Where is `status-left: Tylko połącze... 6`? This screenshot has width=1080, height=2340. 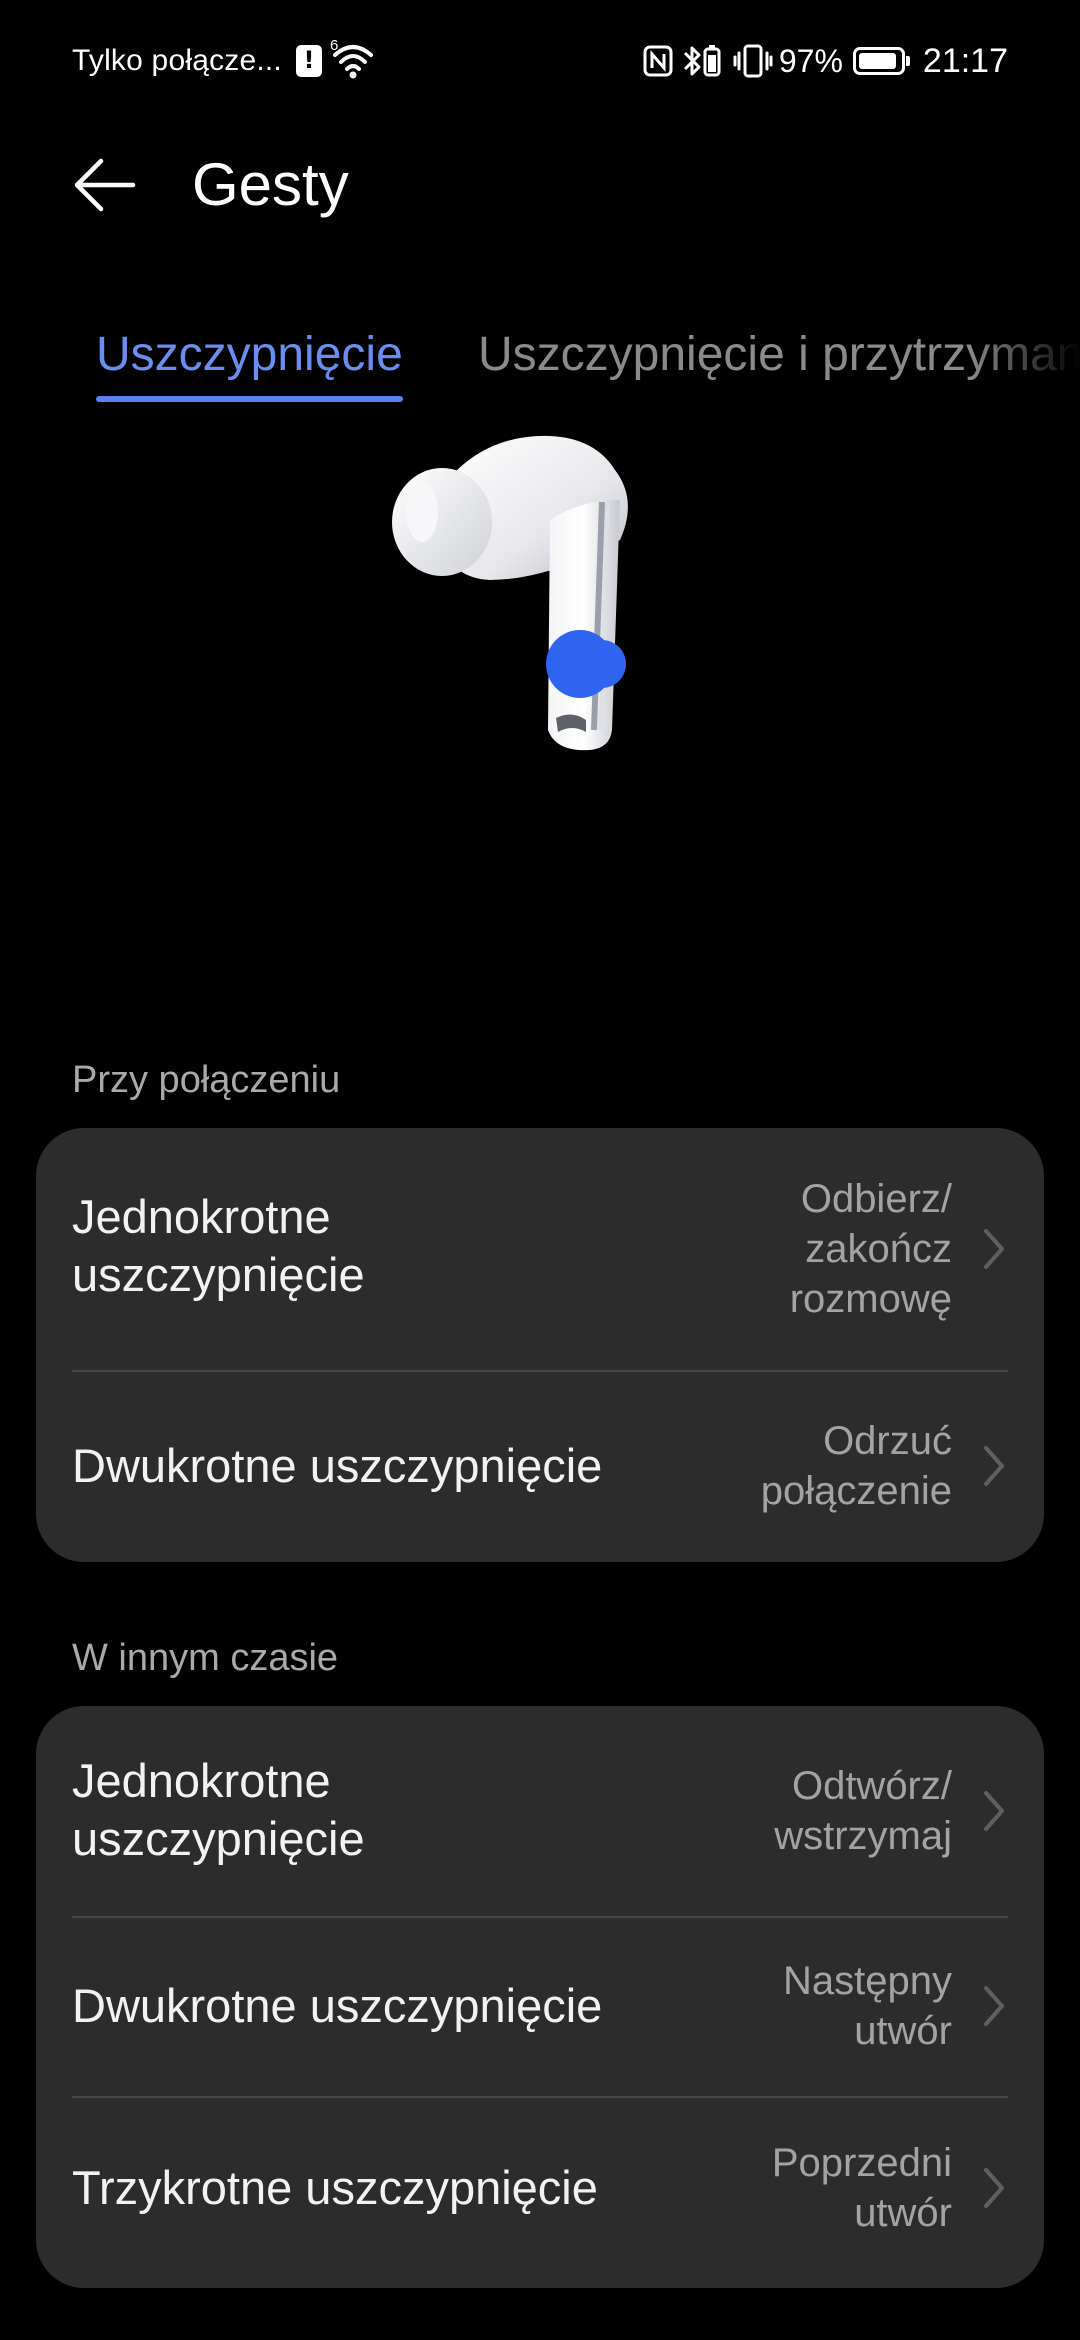
status-left: Tylko połącze... 6 is located at coordinates (224, 60).